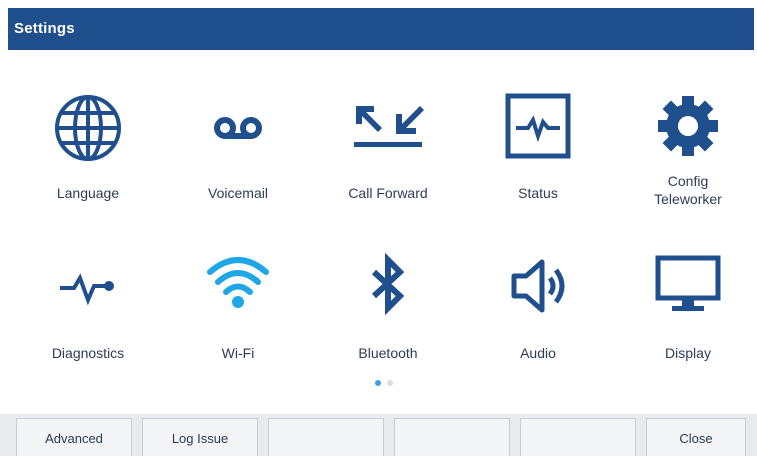 Image resolution: width=757 pixels, height=456 pixels. I want to click on app-tile-display: Display, so click(687, 322).